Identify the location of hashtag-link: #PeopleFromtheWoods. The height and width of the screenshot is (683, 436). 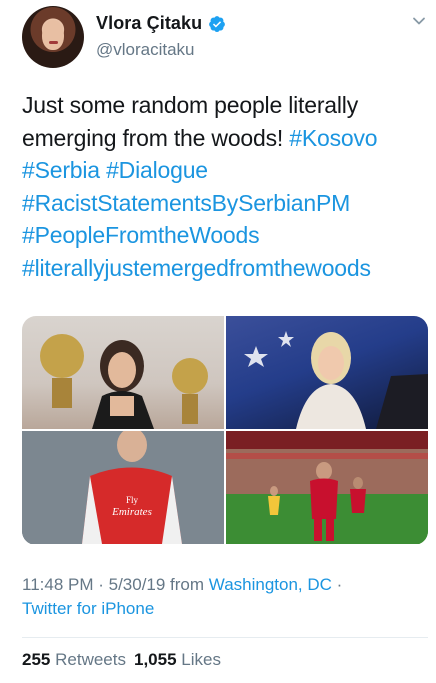
(141, 235).